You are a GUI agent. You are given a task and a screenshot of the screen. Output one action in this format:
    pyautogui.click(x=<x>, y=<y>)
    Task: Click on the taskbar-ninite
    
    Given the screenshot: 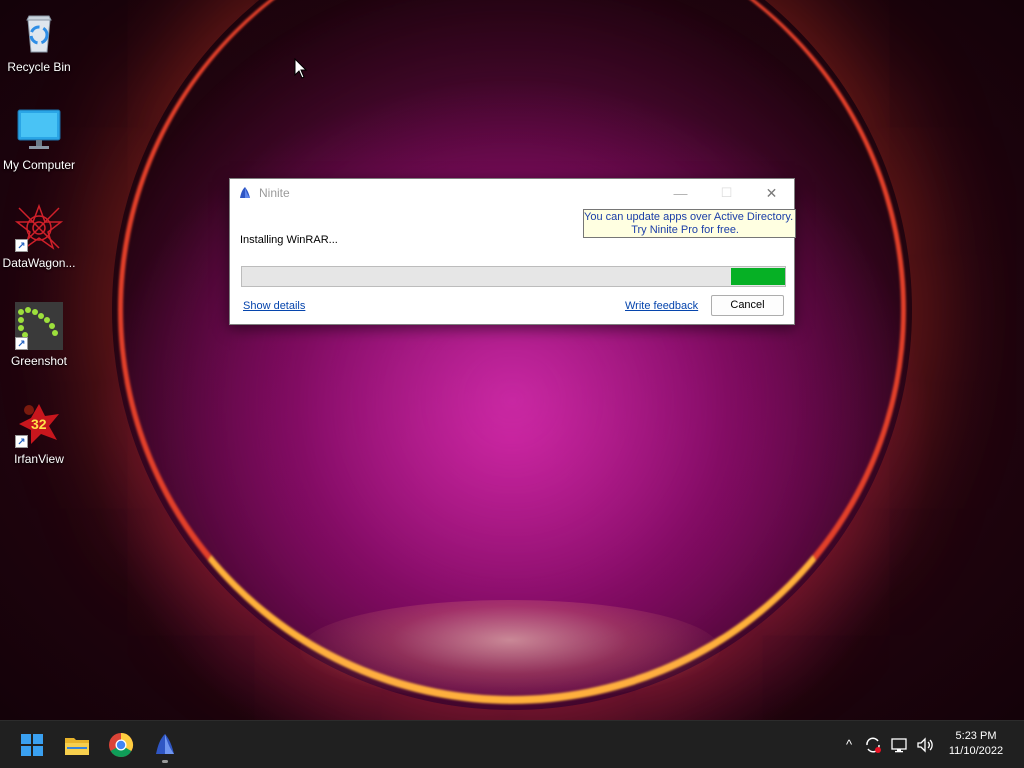 What is the action you would take?
    pyautogui.click(x=165, y=746)
    